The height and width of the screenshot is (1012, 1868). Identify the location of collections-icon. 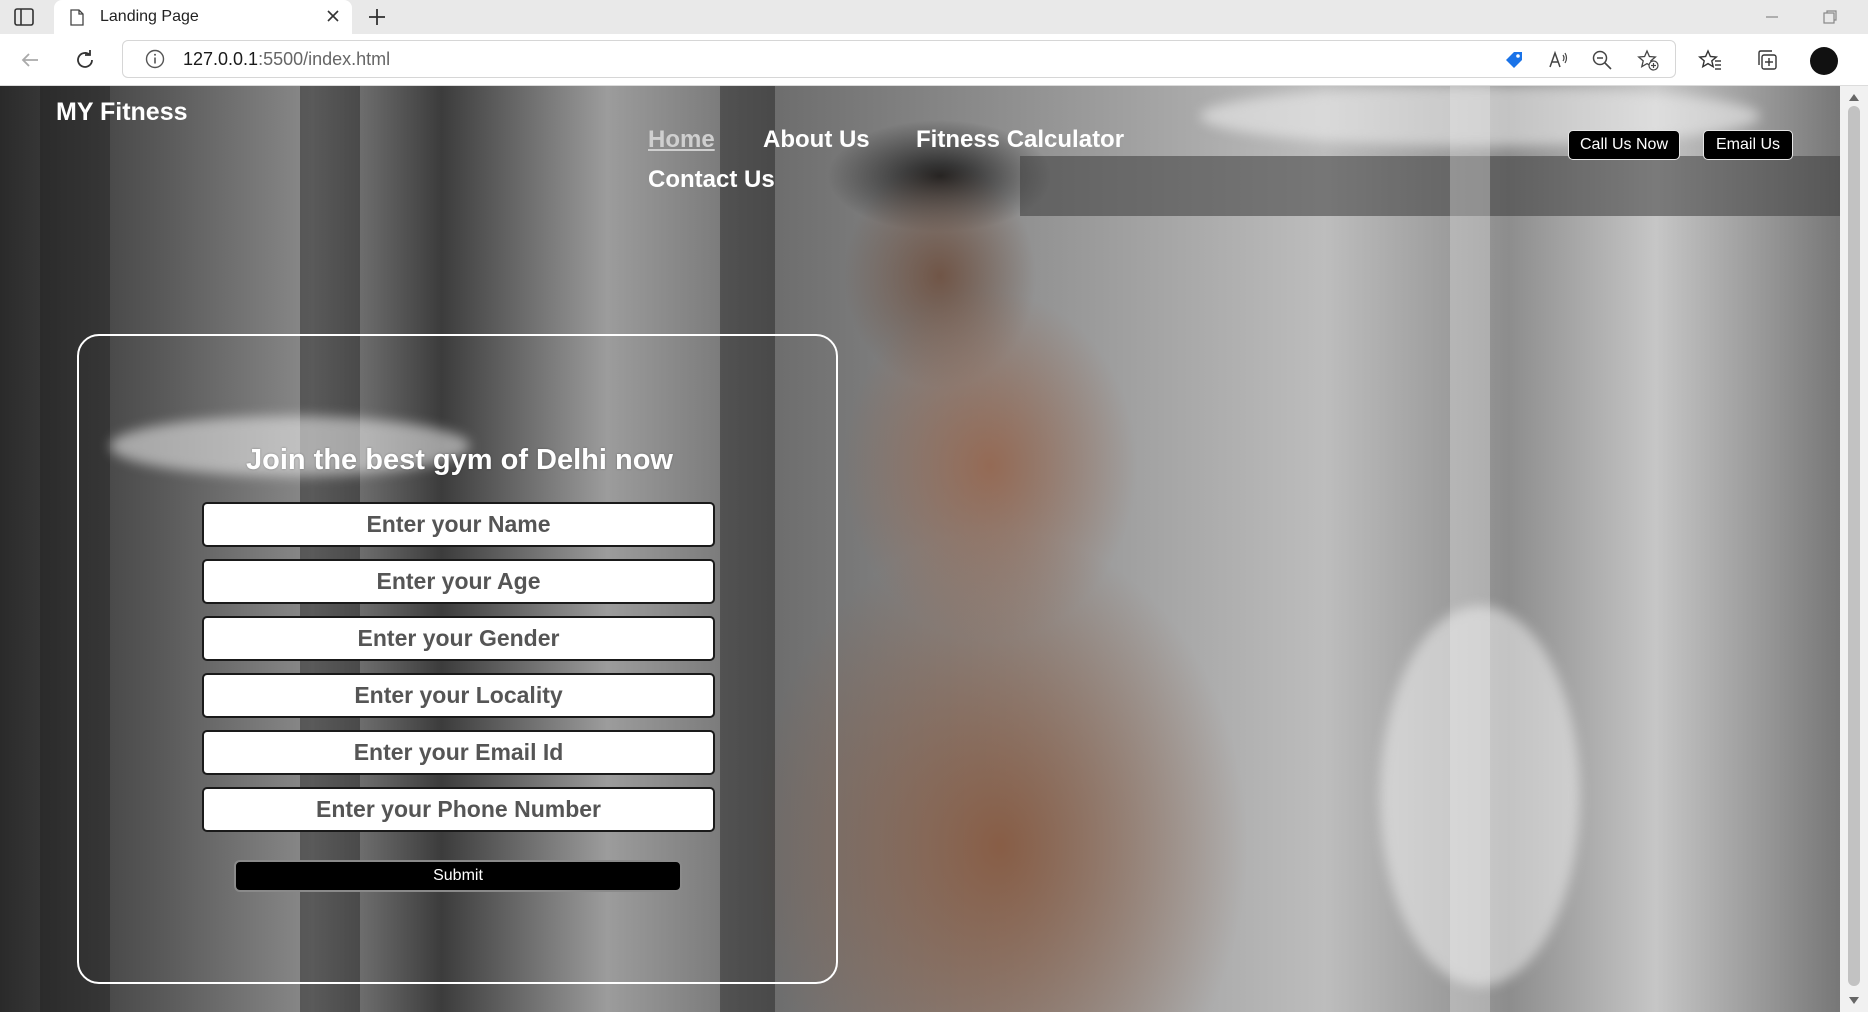
(1767, 60).